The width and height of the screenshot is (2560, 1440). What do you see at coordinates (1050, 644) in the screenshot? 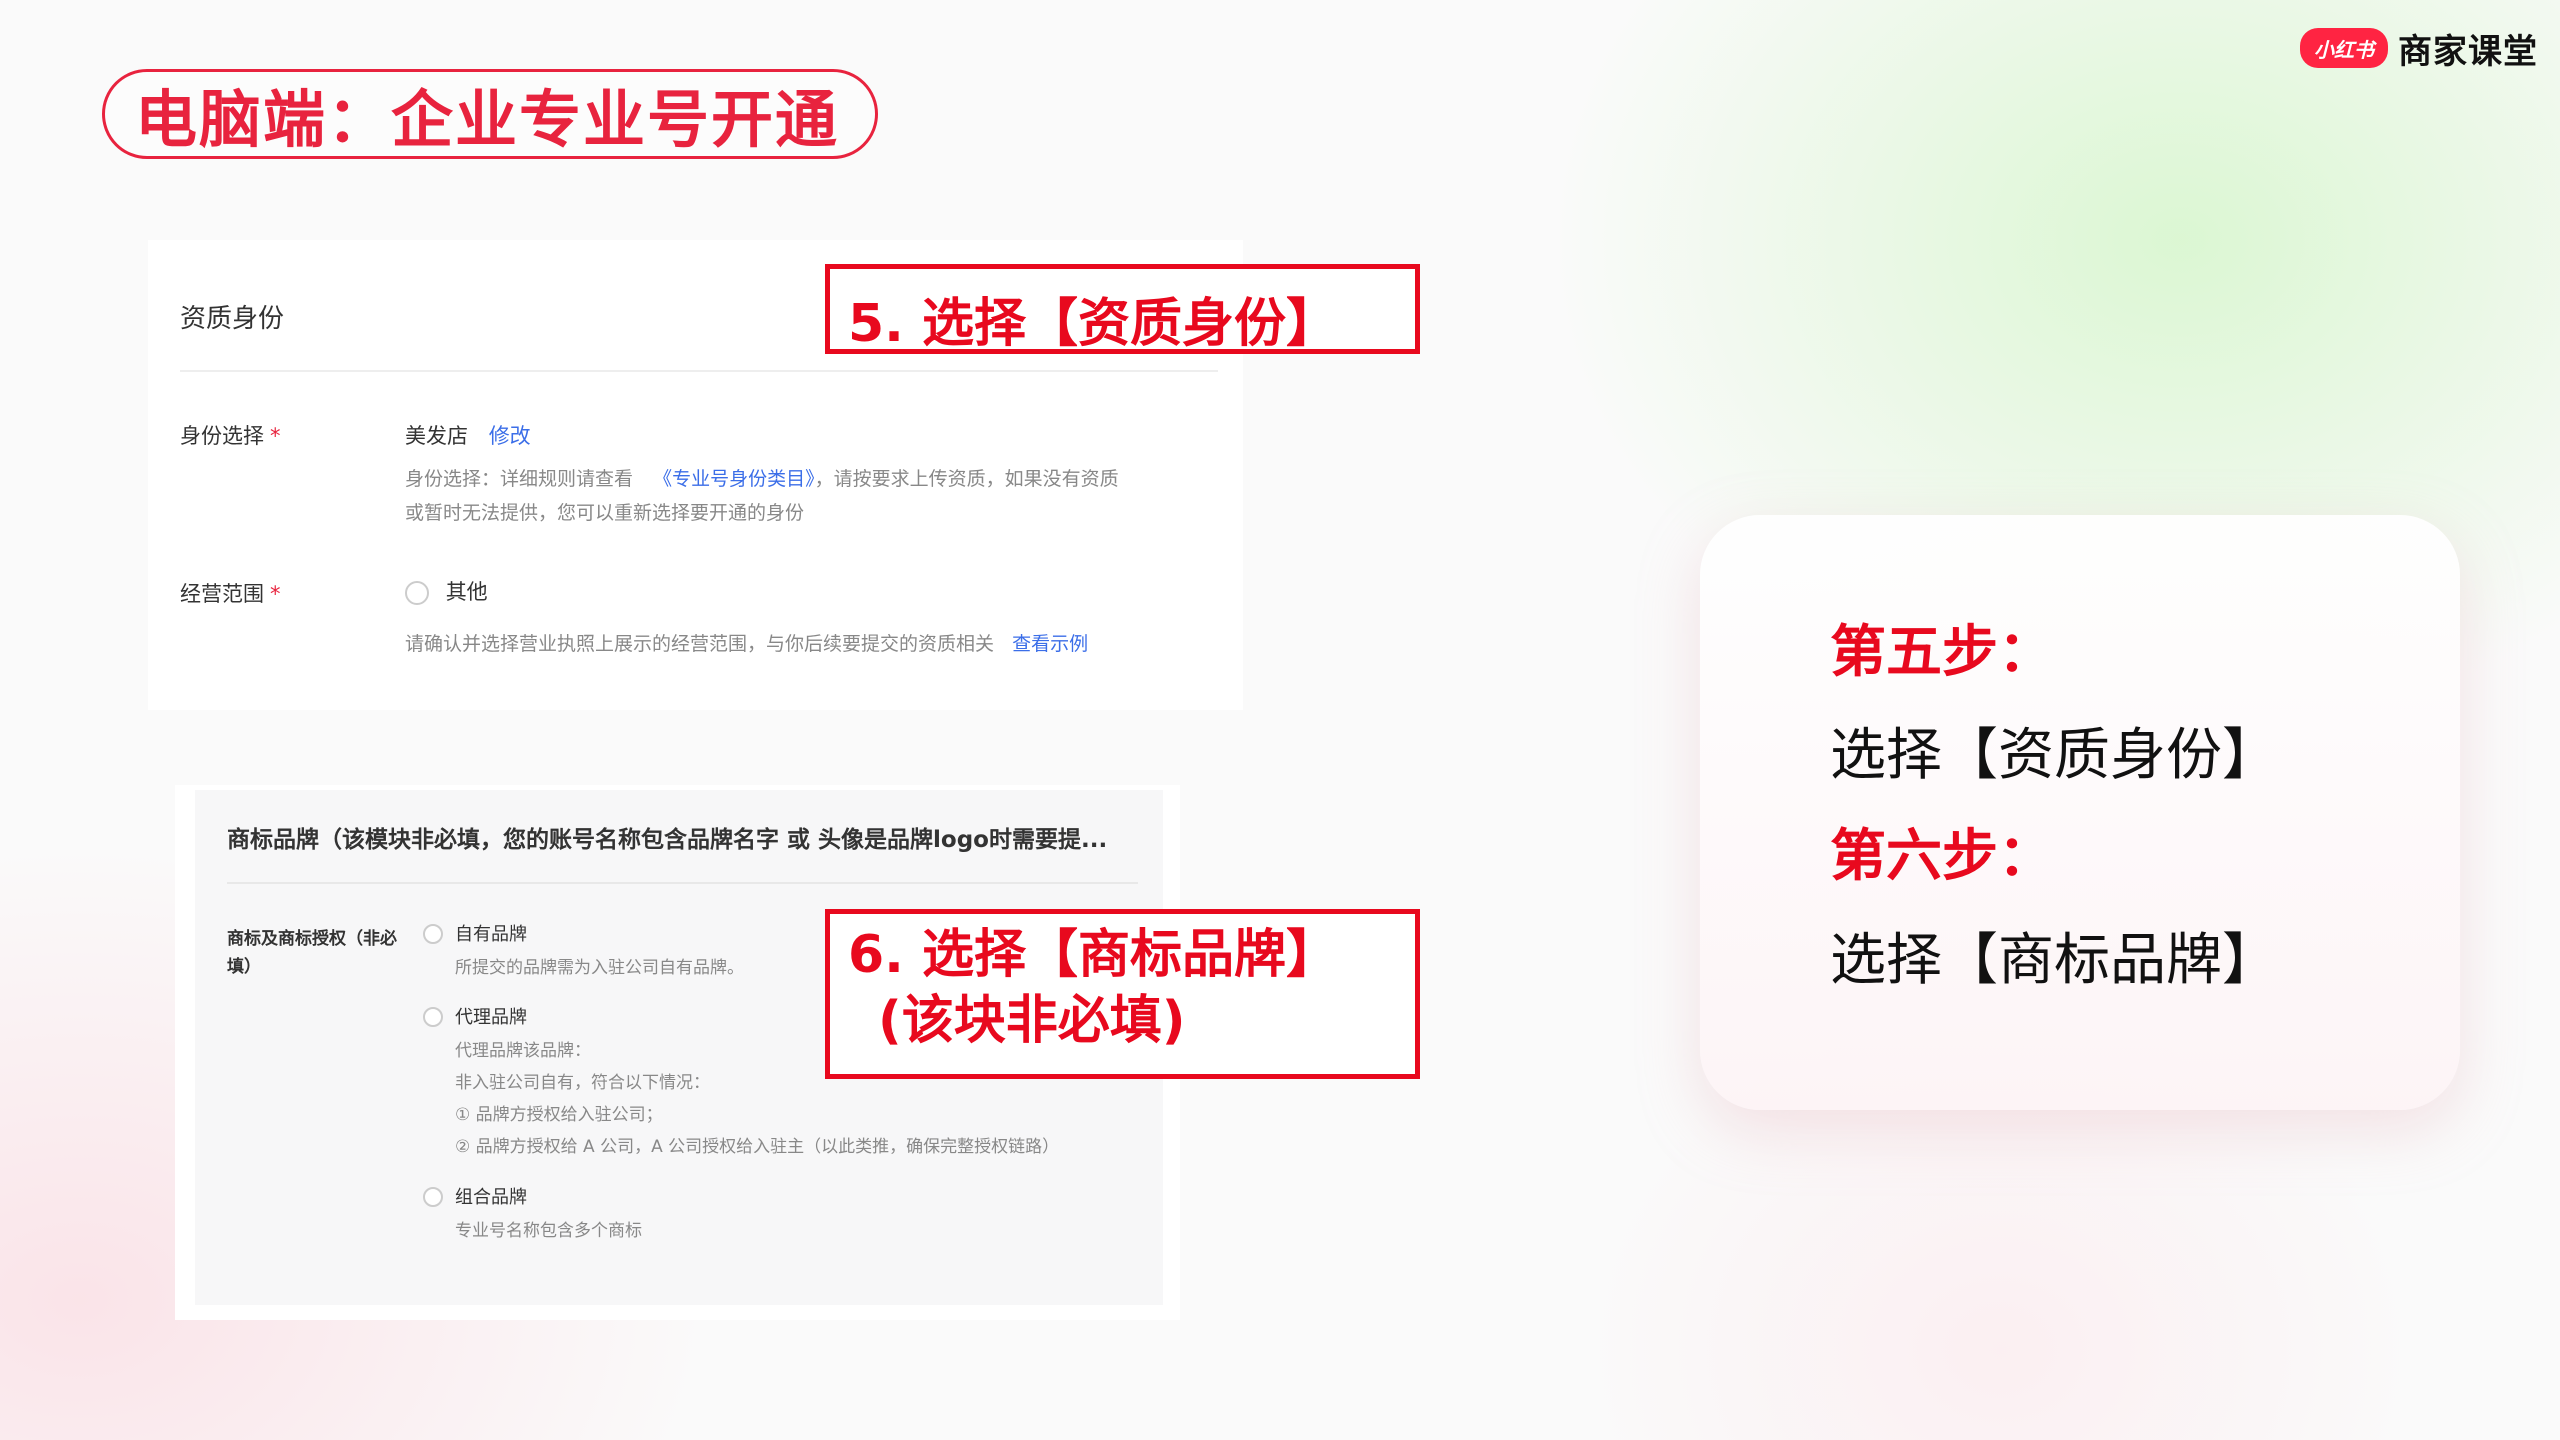
I see `view-example-link: 查看示例` at bounding box center [1050, 644].